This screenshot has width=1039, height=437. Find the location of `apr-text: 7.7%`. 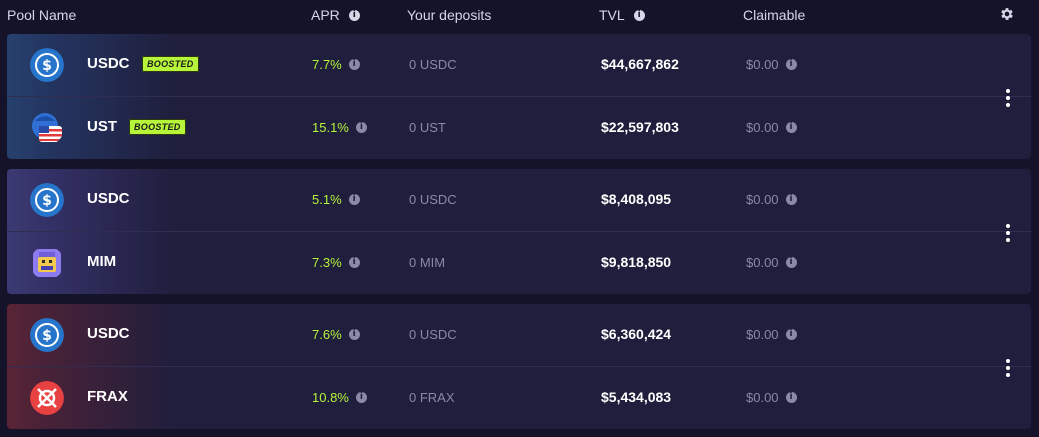

apr-text: 7.7% is located at coordinates (327, 64).